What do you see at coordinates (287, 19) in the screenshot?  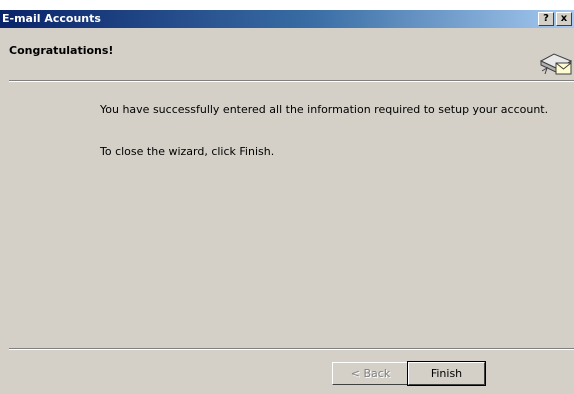 I see `title-bar: E-mail Accounts ? x` at bounding box center [287, 19].